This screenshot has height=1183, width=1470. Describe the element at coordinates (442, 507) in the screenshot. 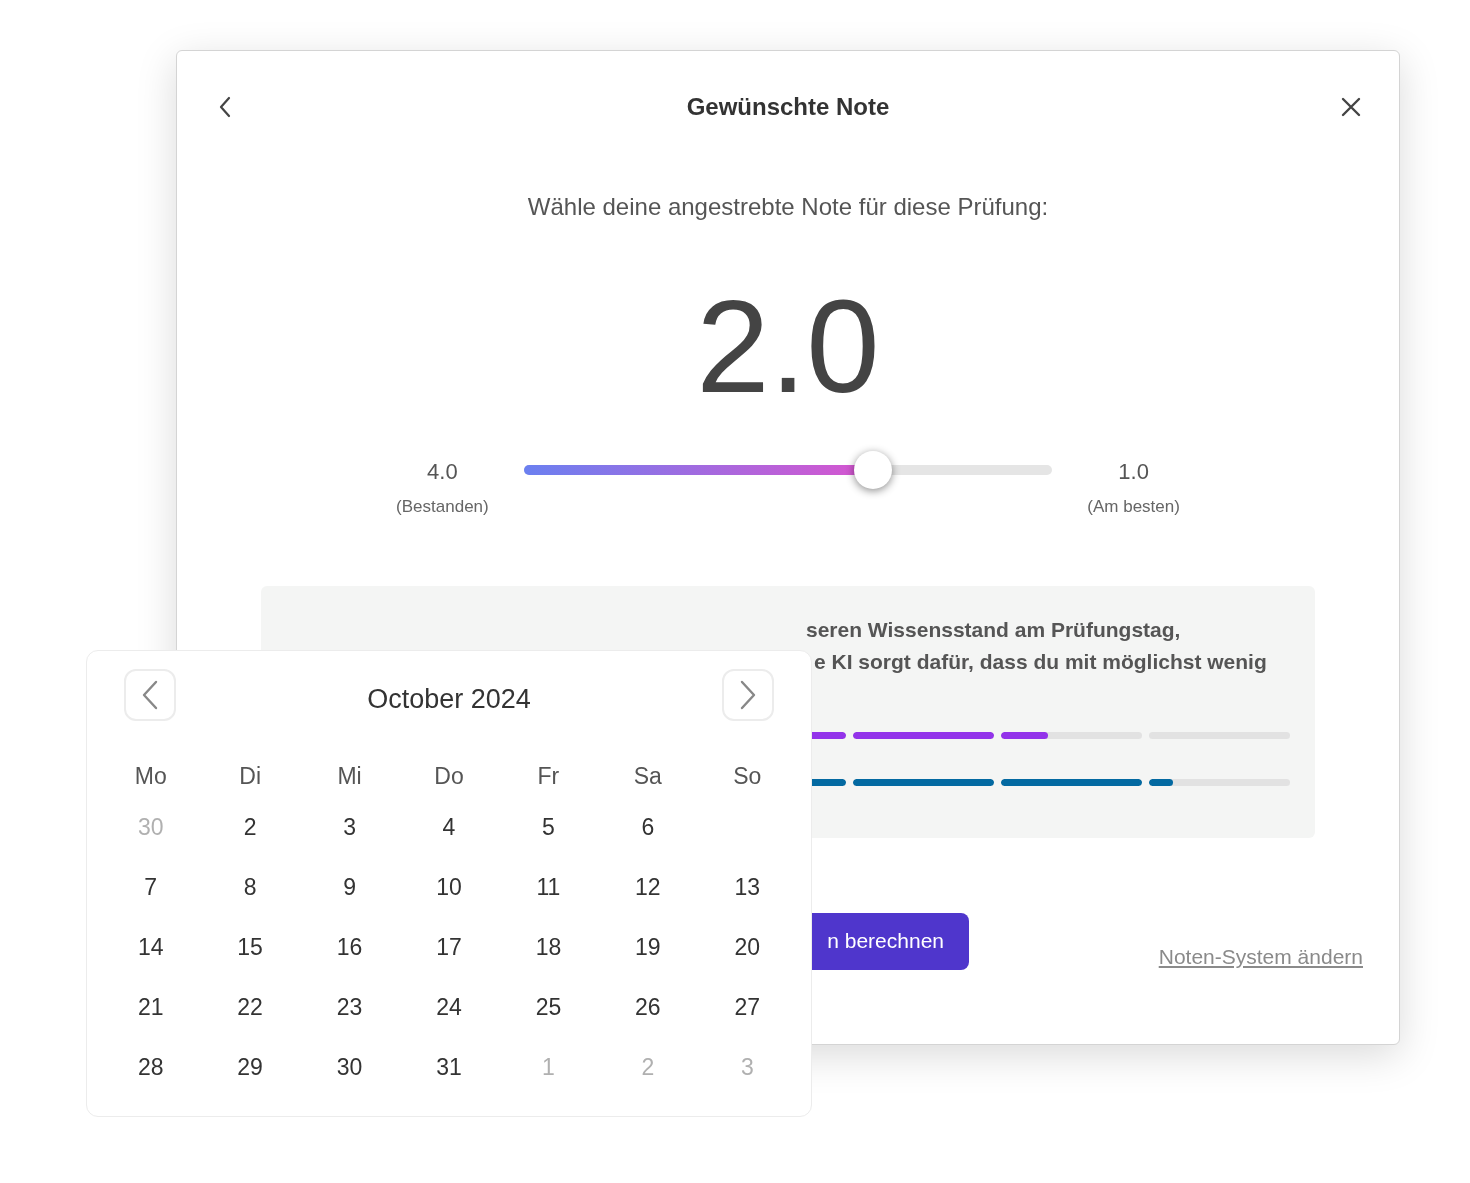

I see `min-grade-caption: (Bestanden)` at that location.